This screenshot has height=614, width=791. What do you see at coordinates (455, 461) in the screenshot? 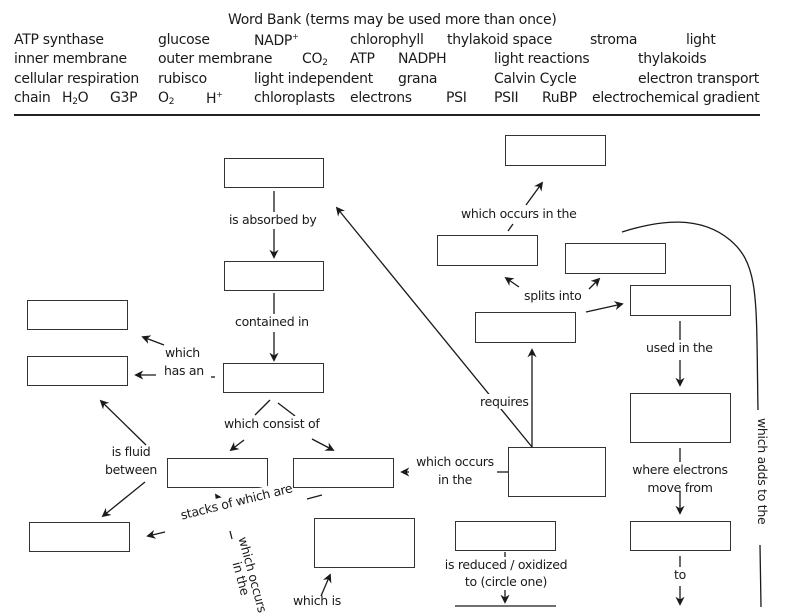
I see `label-which-occurs-right: which occurs` at bounding box center [455, 461].